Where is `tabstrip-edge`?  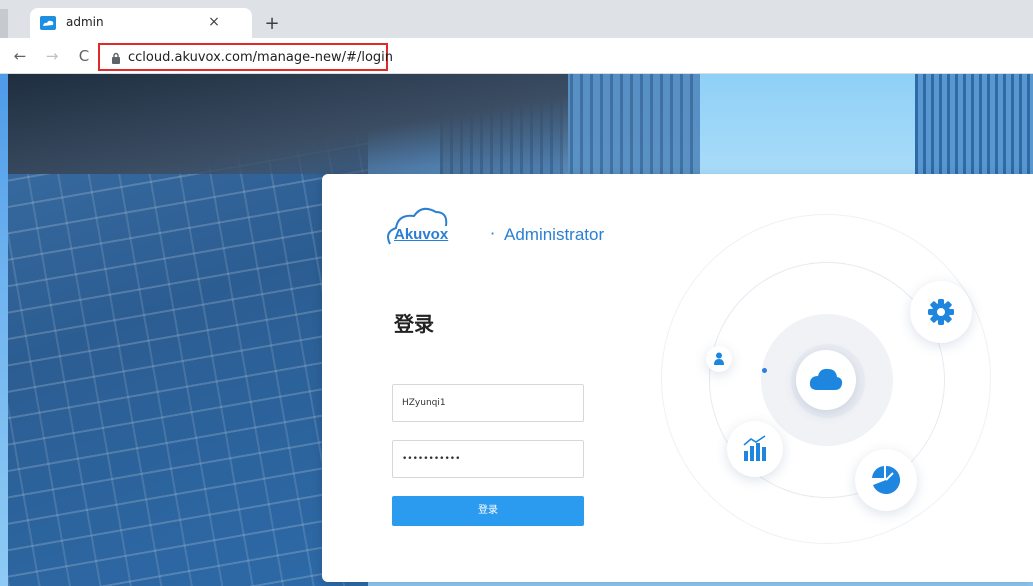 tabstrip-edge is located at coordinates (4, 23).